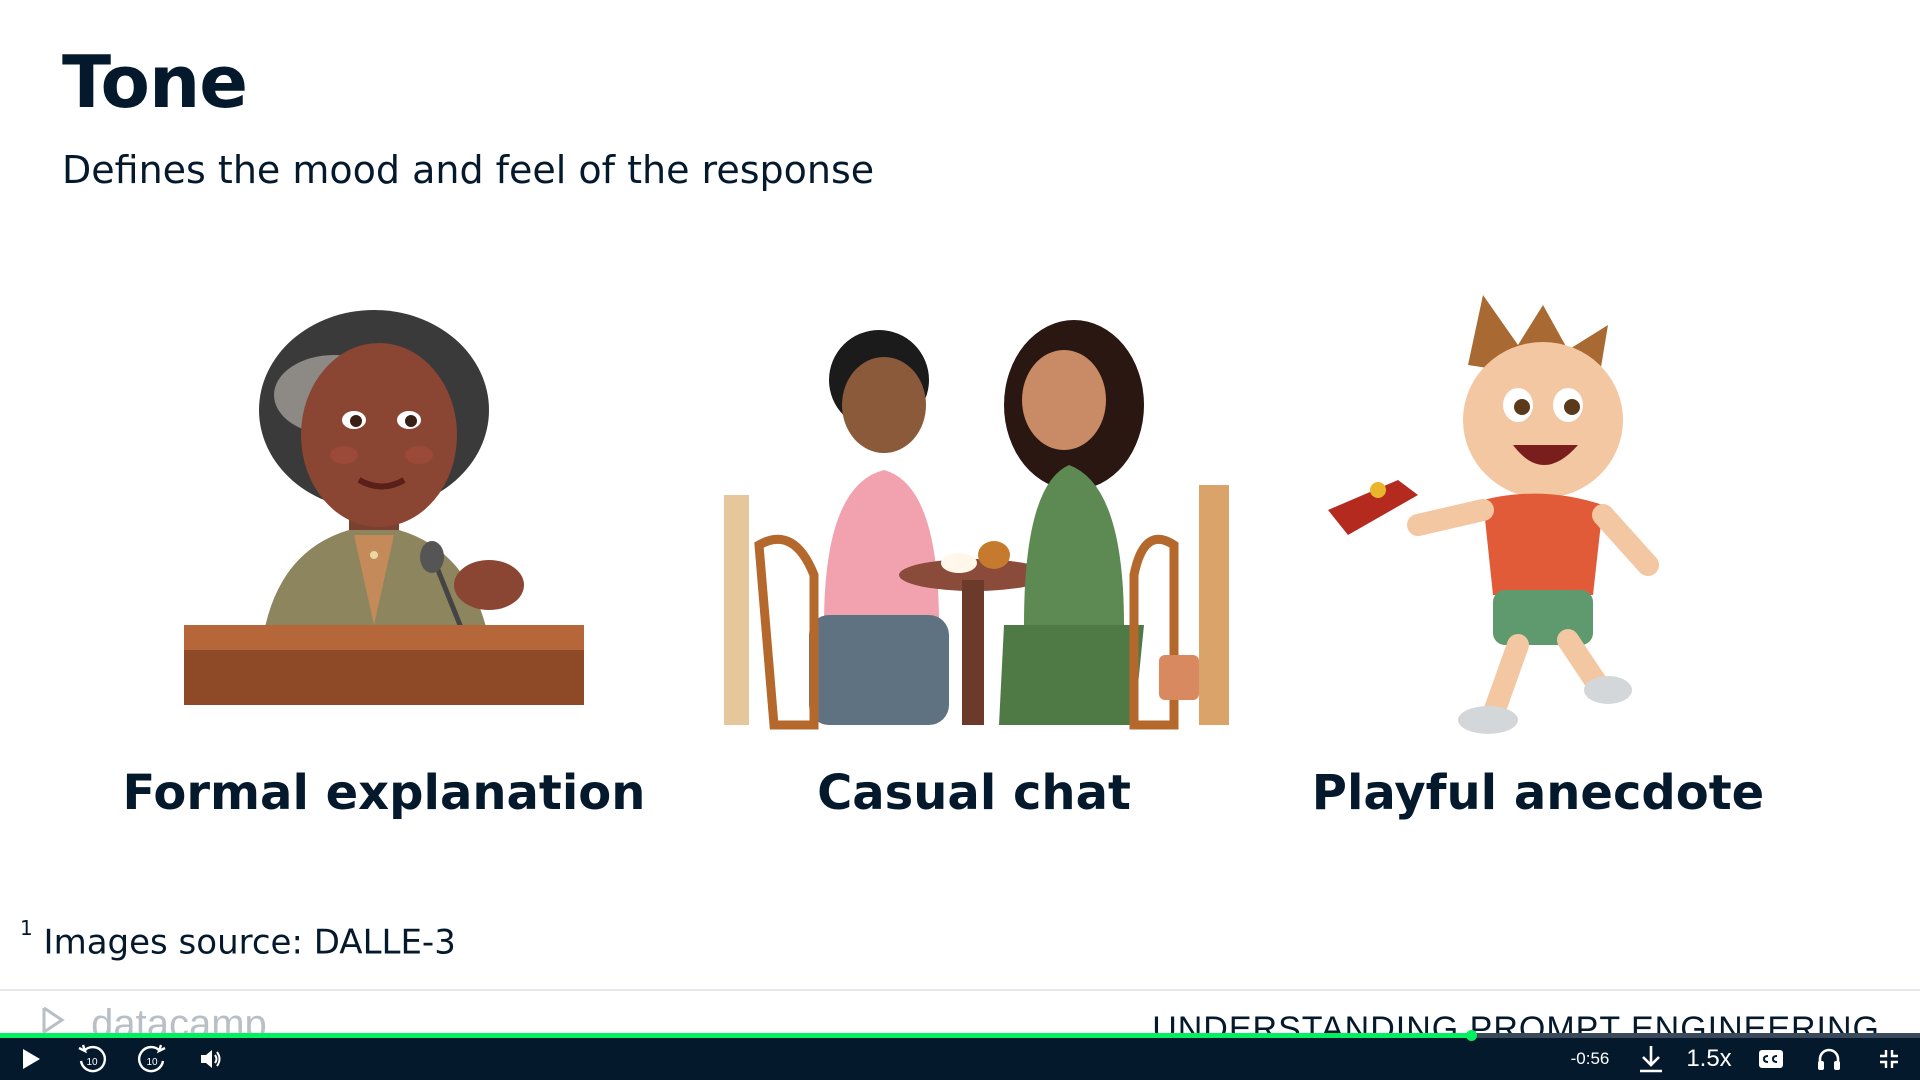  Describe the element at coordinates (92, 1062) in the screenshot. I see `rewind-seconds: 10` at that location.